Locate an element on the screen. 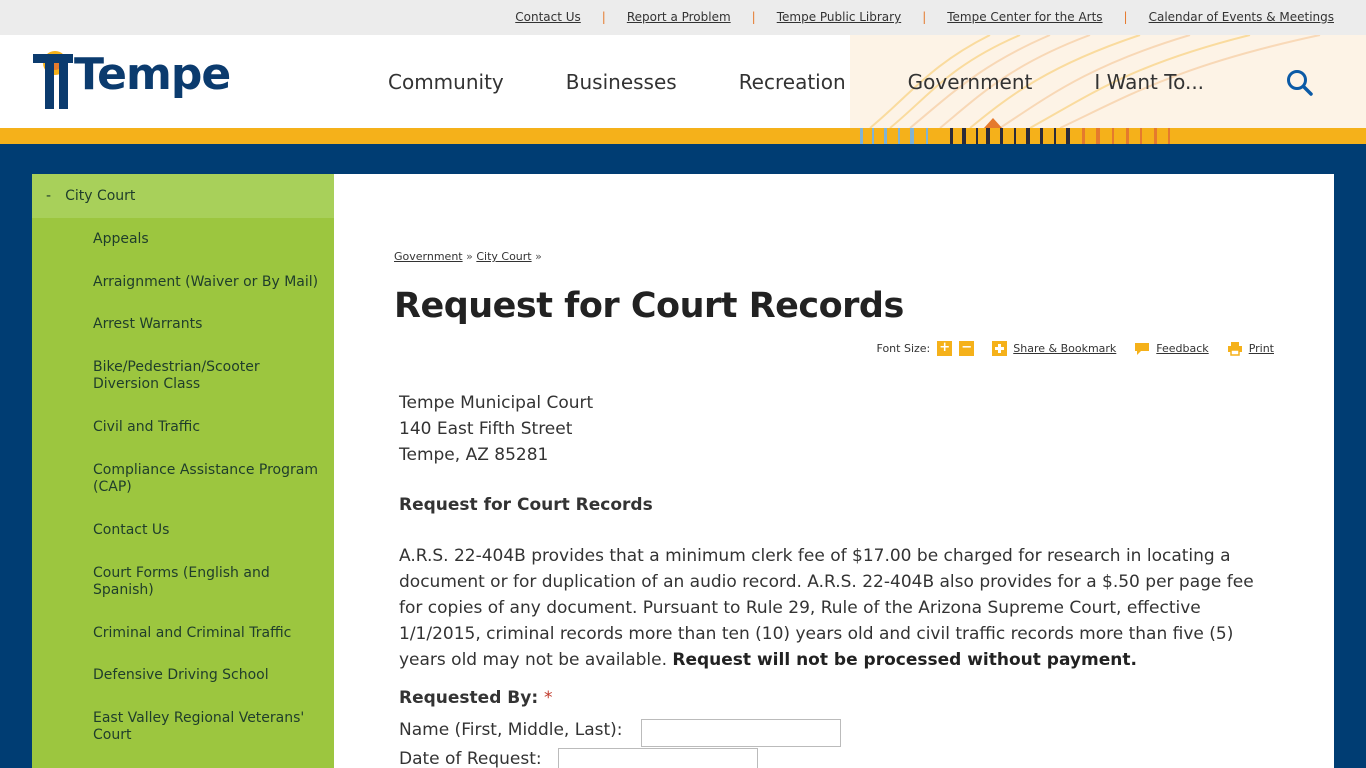  print-tool: Print is located at coordinates (1250, 348).